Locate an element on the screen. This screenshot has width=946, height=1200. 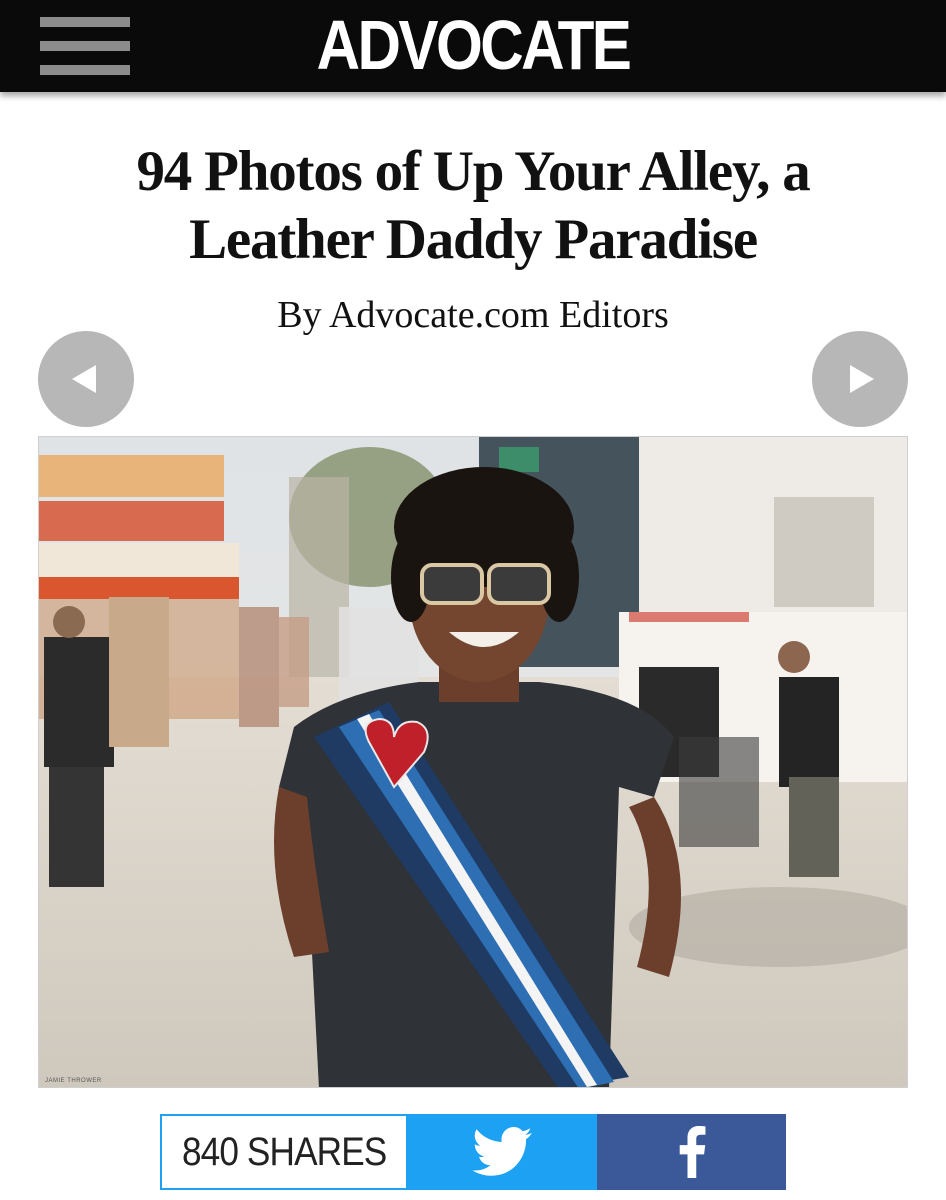
chevron-left-icon is located at coordinates (84, 379).